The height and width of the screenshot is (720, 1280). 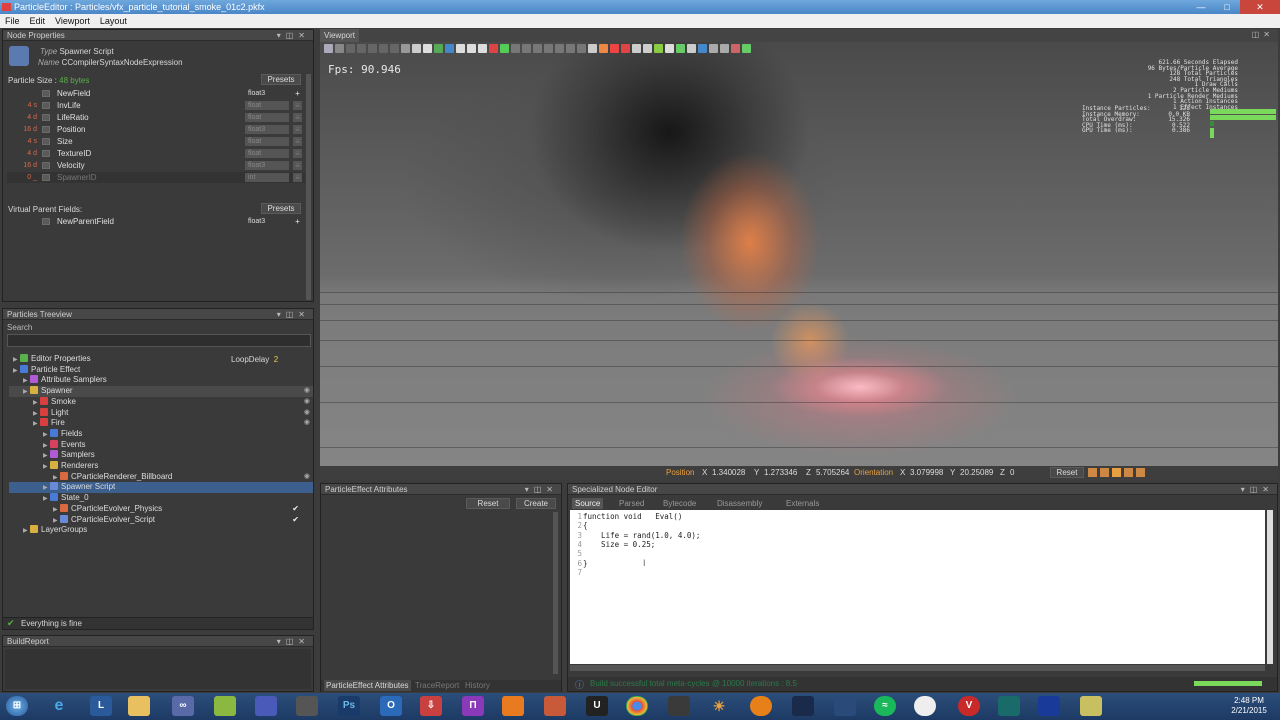 What do you see at coordinates (161, 391) in the screenshot?
I see `tree-item: ▶ Spawner ◉` at bounding box center [161, 391].